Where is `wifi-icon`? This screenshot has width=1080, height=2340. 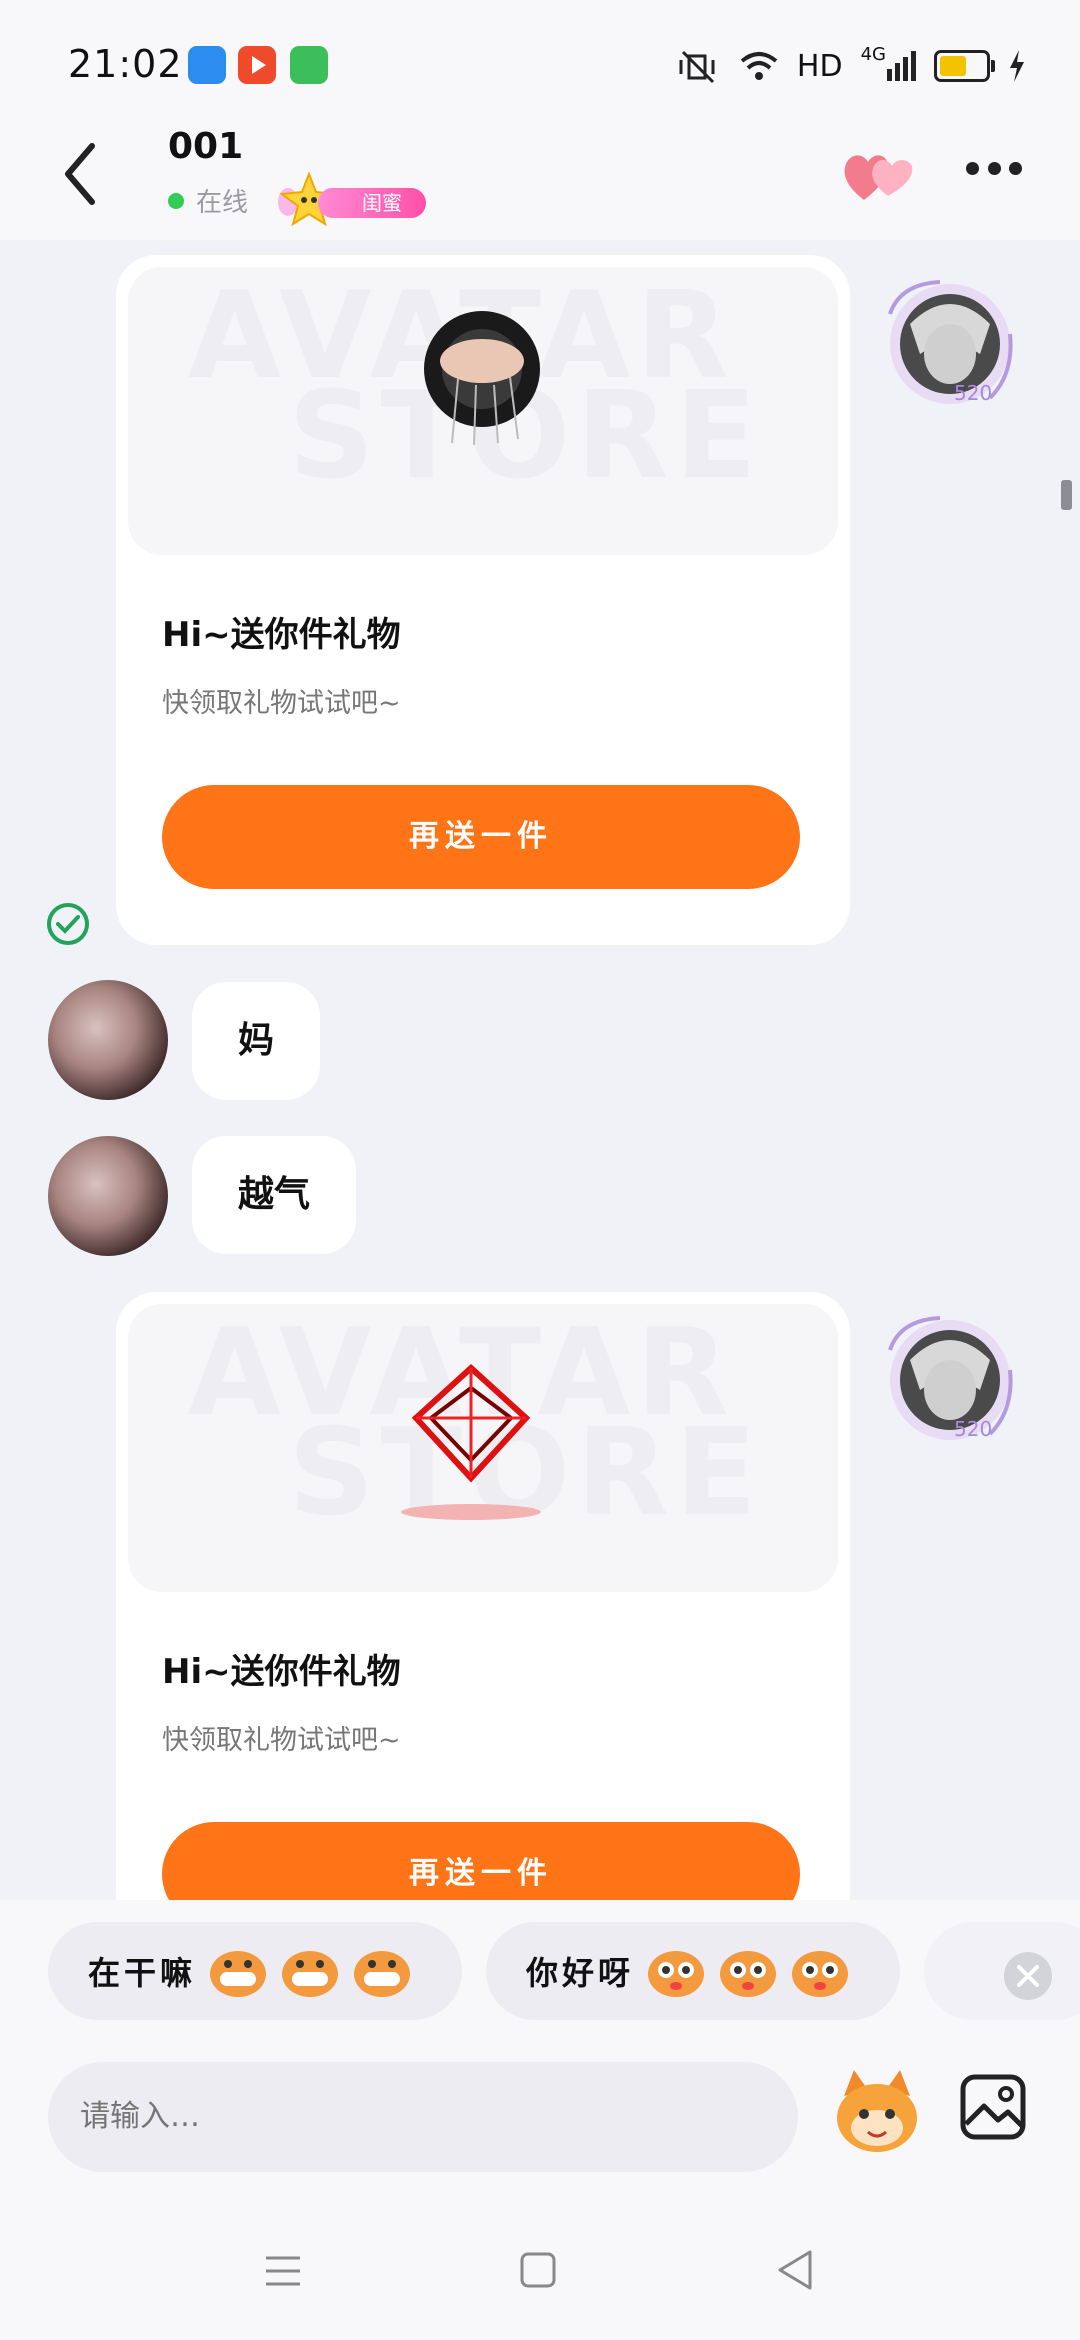
wifi-icon is located at coordinates (759, 66).